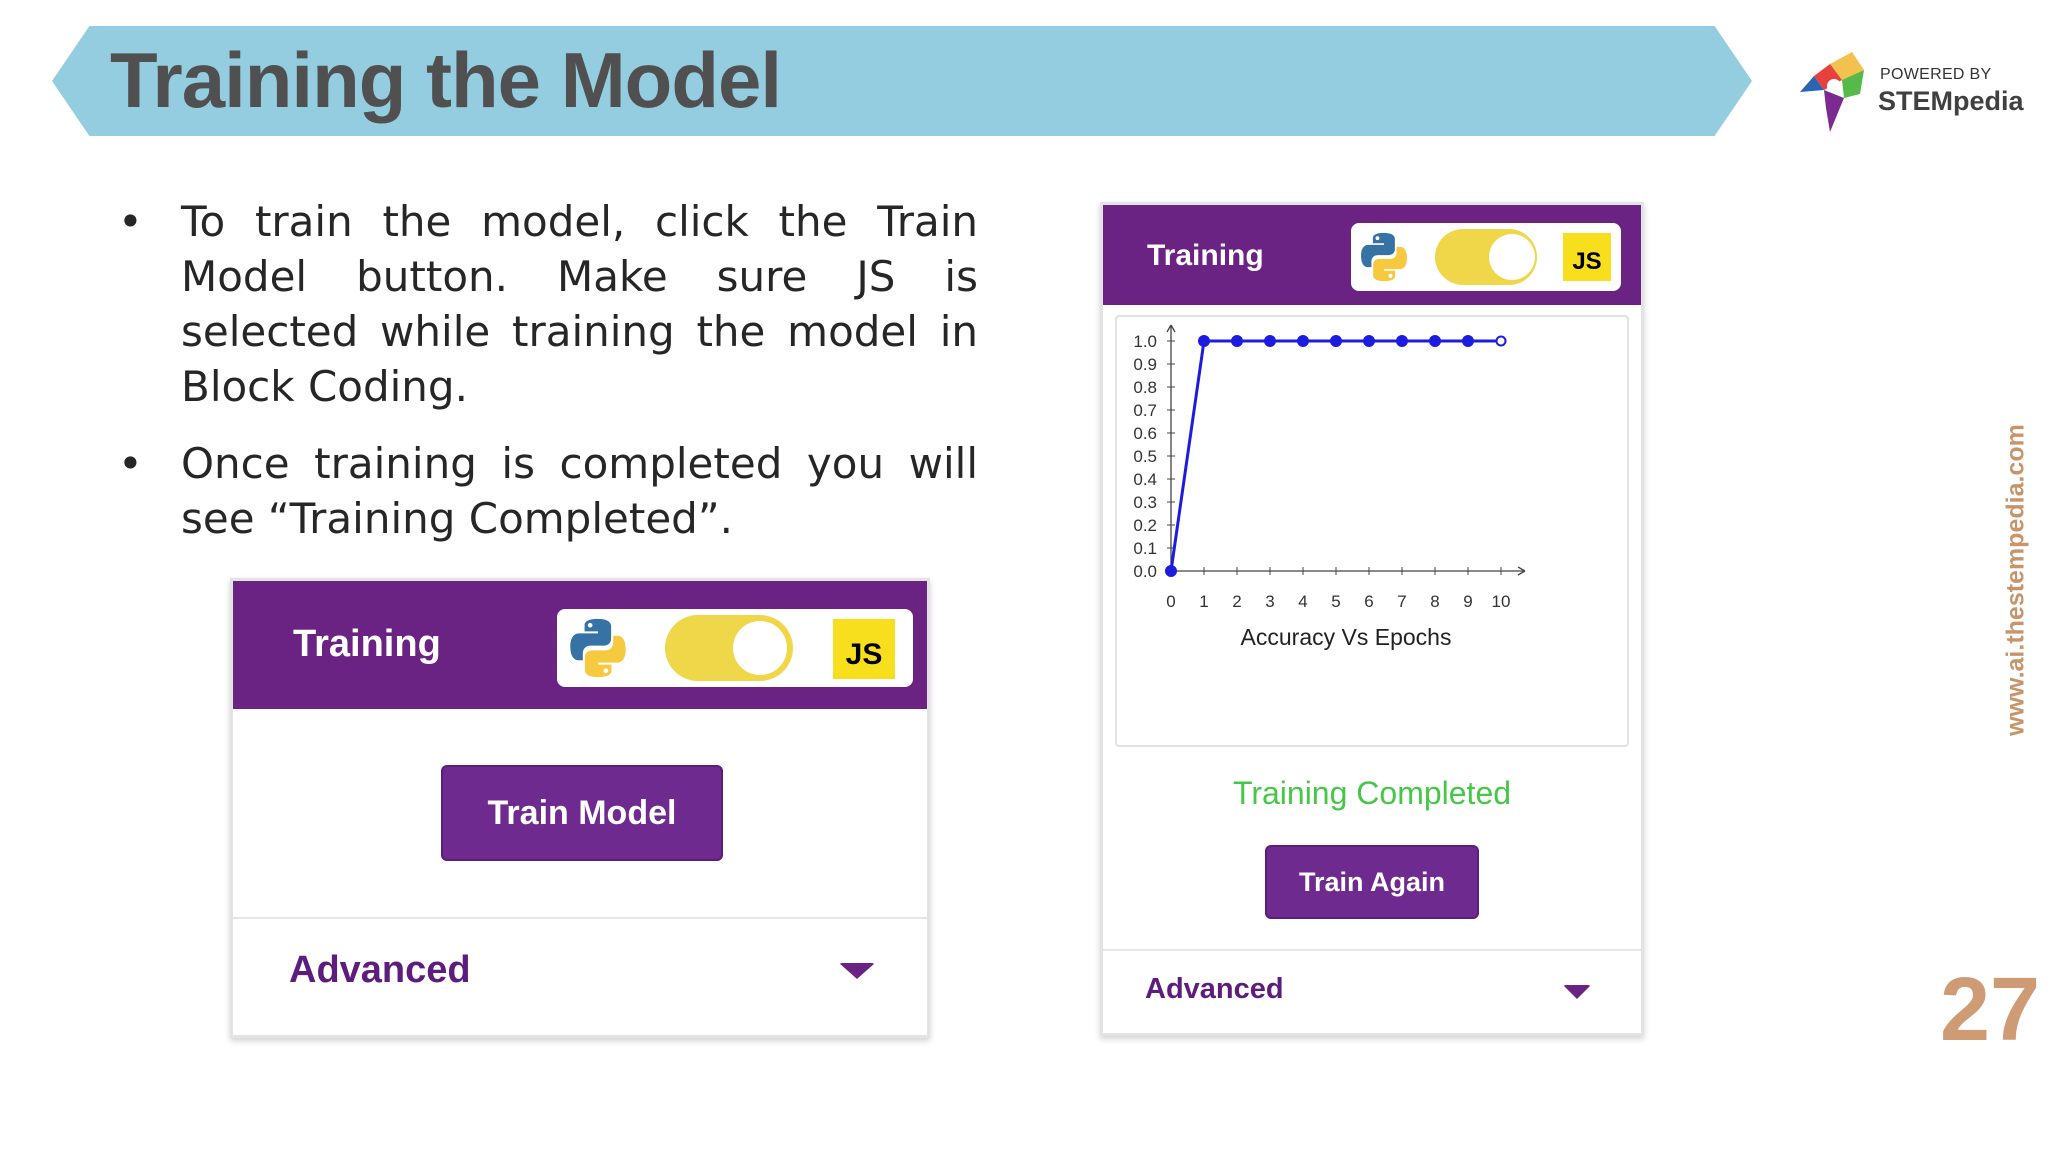 The height and width of the screenshot is (1152, 2048). I want to click on x-tick-label: 8, so click(1434, 601).